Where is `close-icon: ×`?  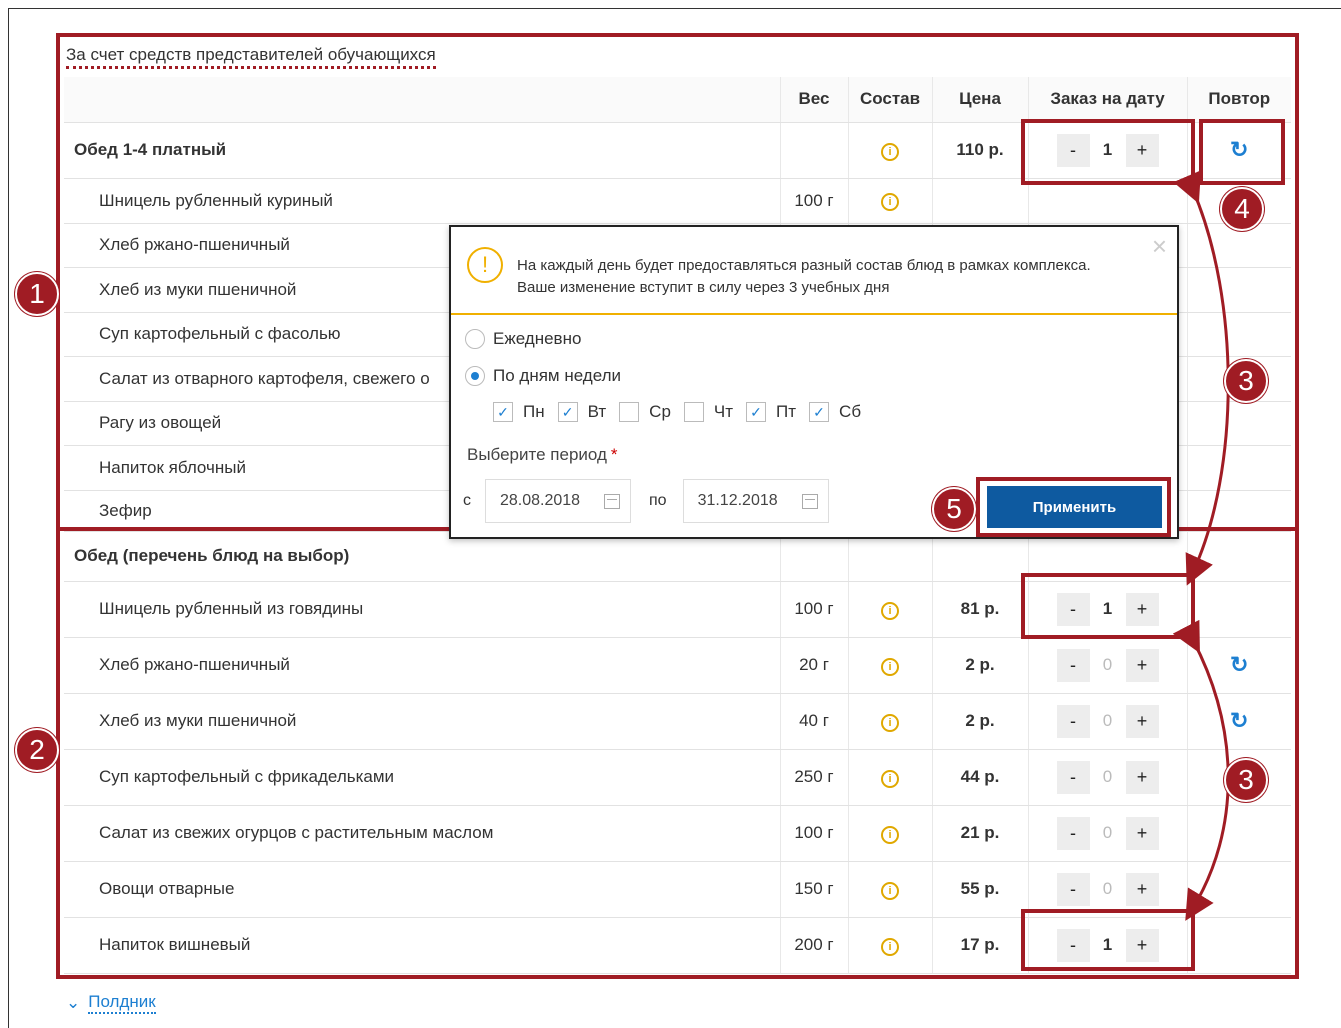
close-icon: × is located at coordinates (1159, 246).